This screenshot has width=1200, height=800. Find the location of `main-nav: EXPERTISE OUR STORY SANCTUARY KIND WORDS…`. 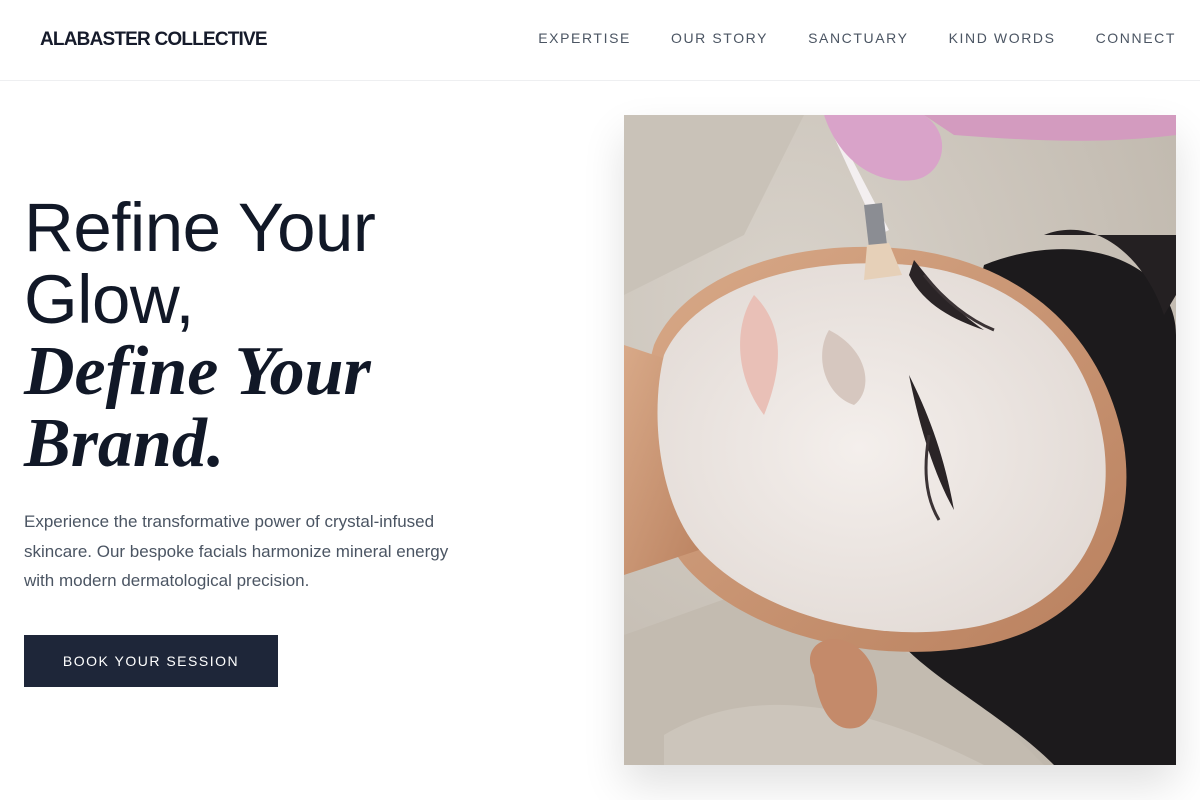

main-nav: EXPERTISE OUR STORY SANCTUARY KIND WORDS… is located at coordinates (857, 38).